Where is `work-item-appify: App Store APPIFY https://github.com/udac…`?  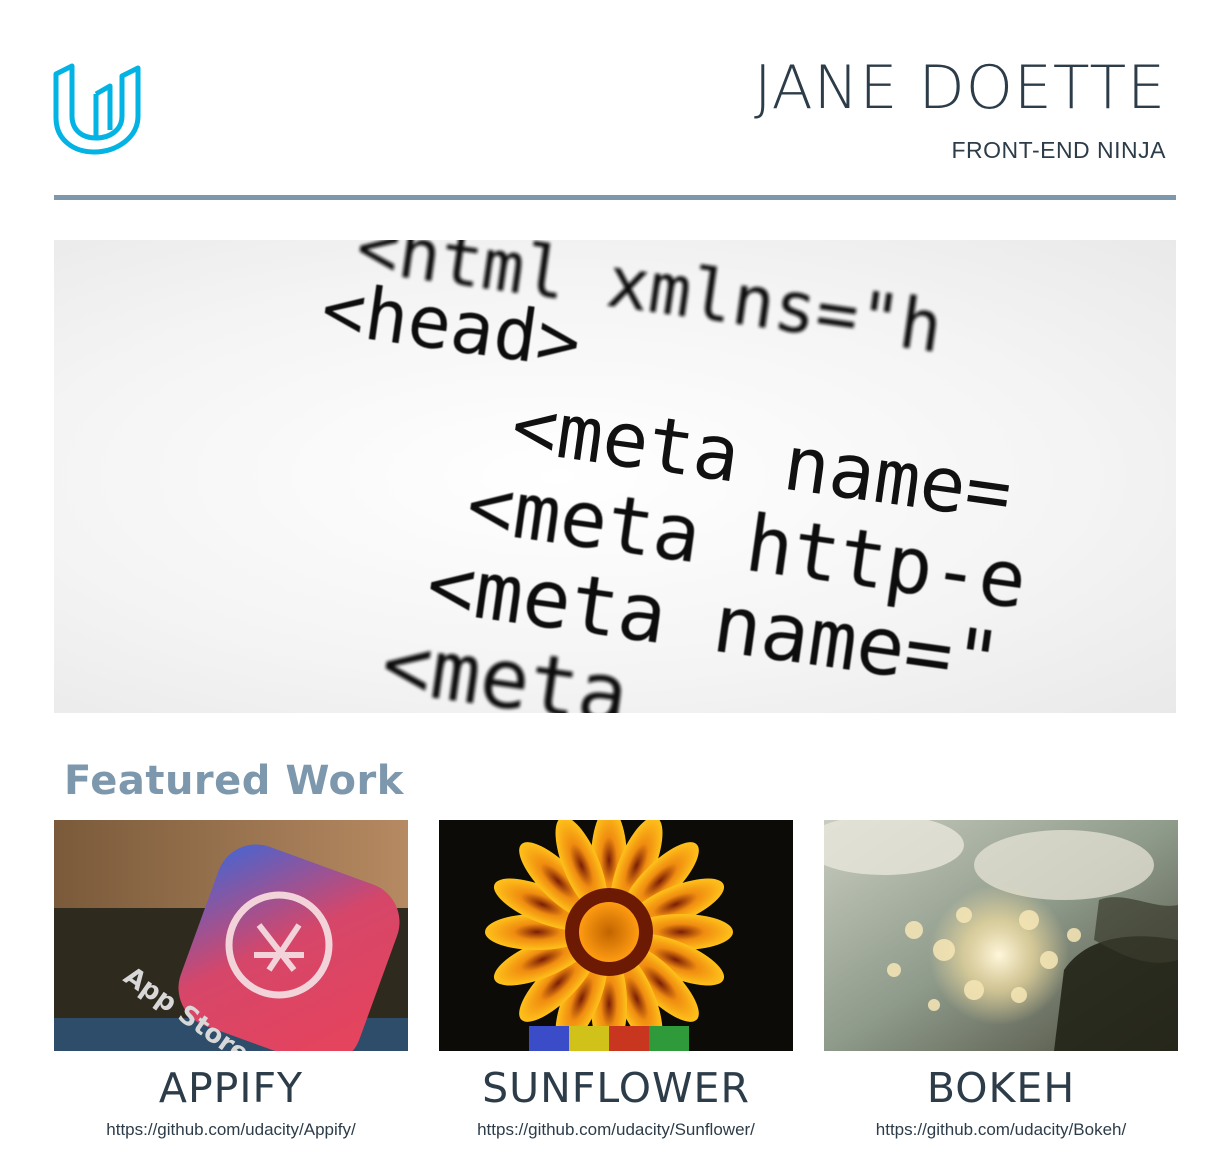 work-item-appify: App Store APPIFY https://github.com/udac… is located at coordinates (231, 980).